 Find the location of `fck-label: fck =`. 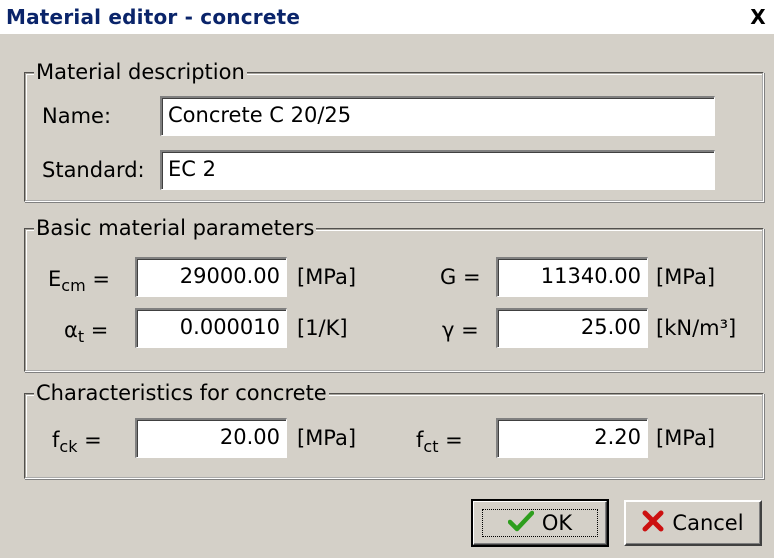

fck-label: fck = is located at coordinates (77, 442).